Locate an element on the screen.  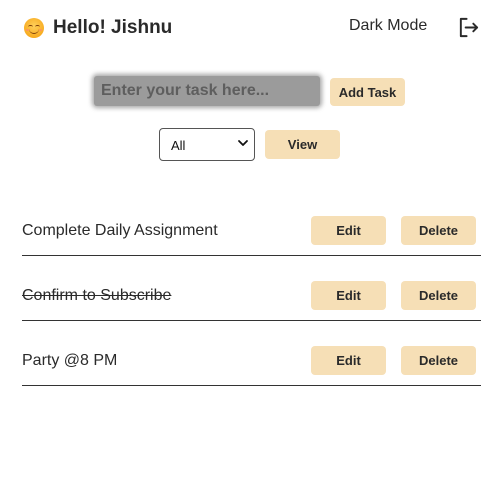
task-row: Complete Daily Assignment Edit Delete is located at coordinates (251, 230).